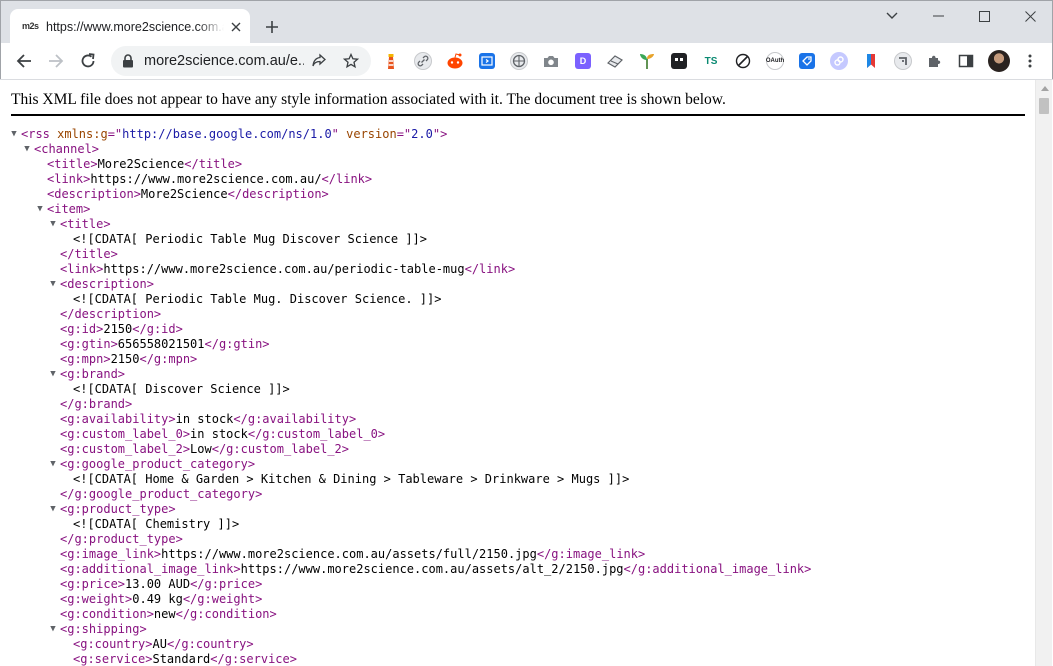  Describe the element at coordinates (1044, 106) in the screenshot. I see `scrollbar-thumb` at that location.